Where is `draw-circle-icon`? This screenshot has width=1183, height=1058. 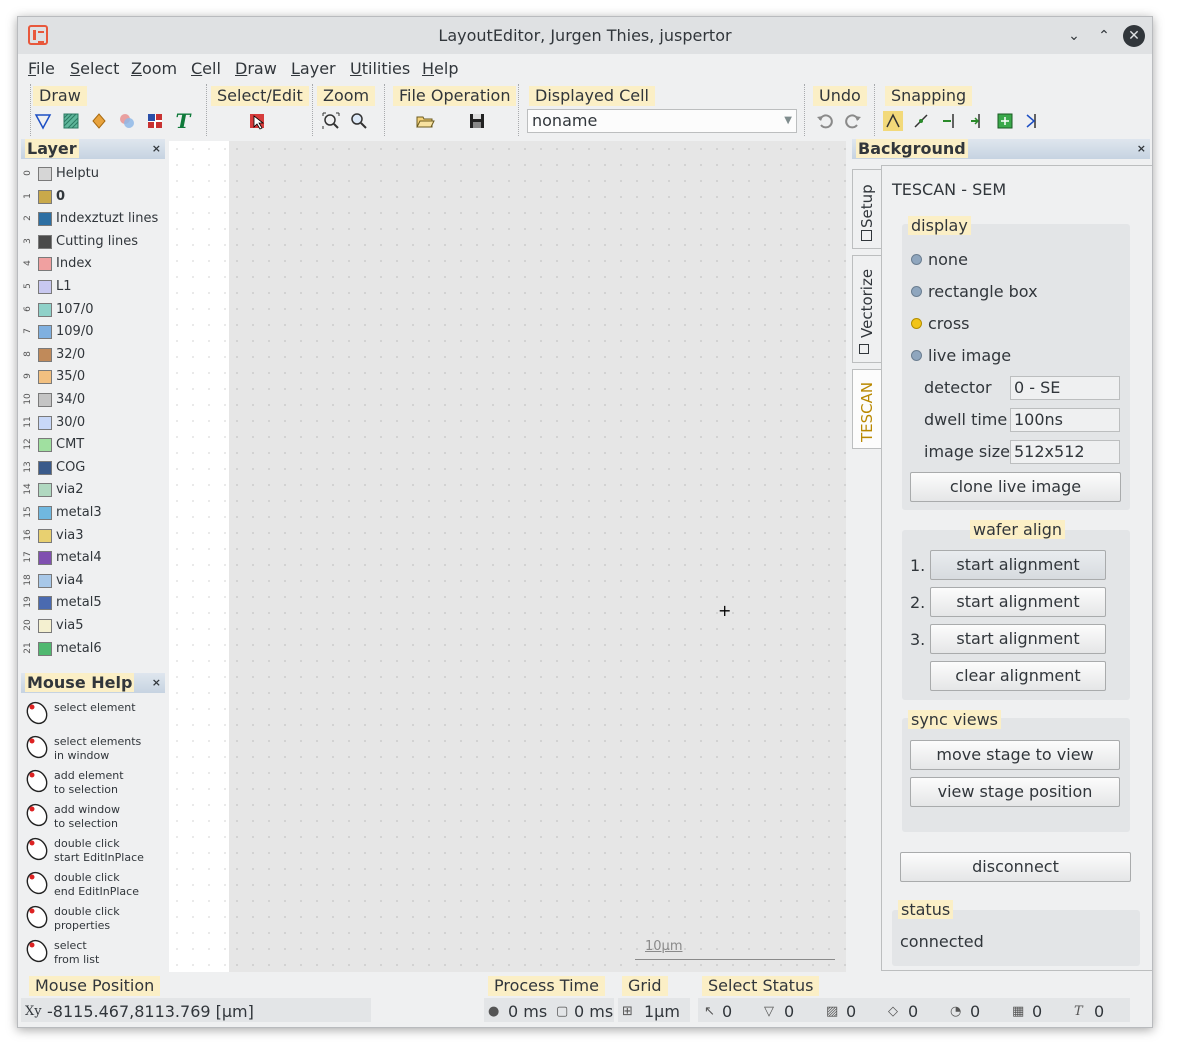 draw-circle-icon is located at coordinates (127, 121).